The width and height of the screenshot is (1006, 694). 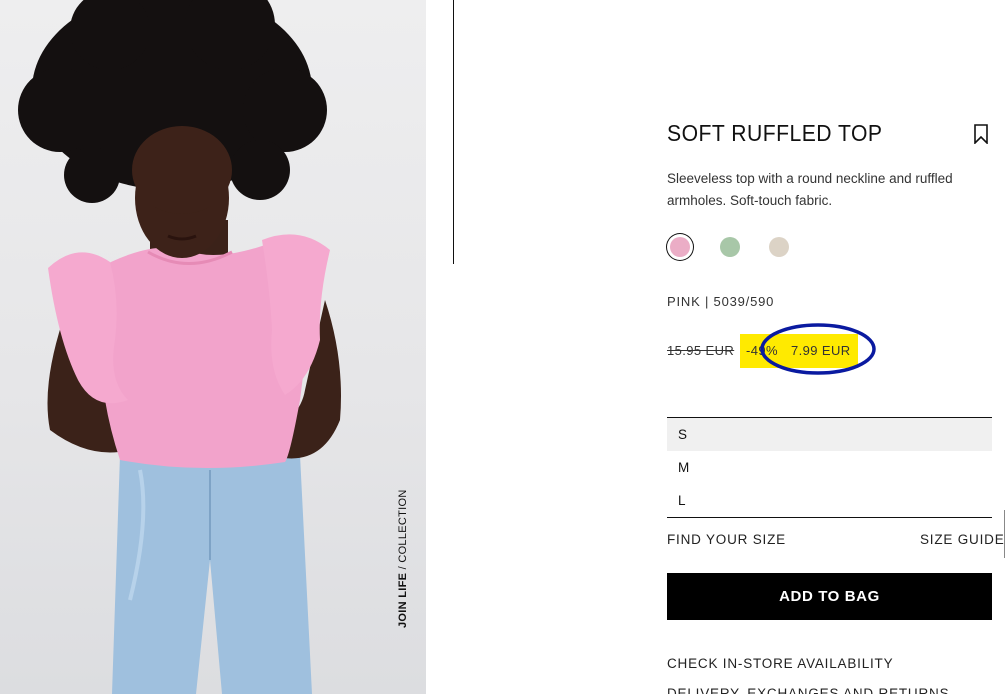 What do you see at coordinates (403, 600) in the screenshot?
I see `caption-brand: JOIN LIFE` at bounding box center [403, 600].